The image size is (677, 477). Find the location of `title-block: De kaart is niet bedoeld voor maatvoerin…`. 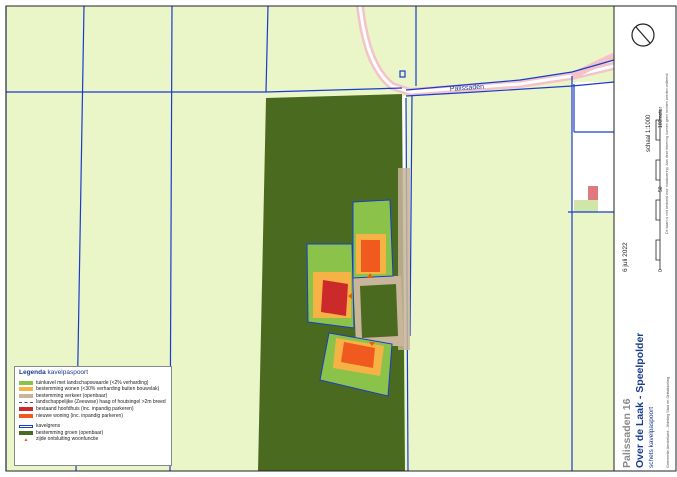

title-block: De kaart is niet bedoeld voor maatvoerin… is located at coordinates (645, 238).